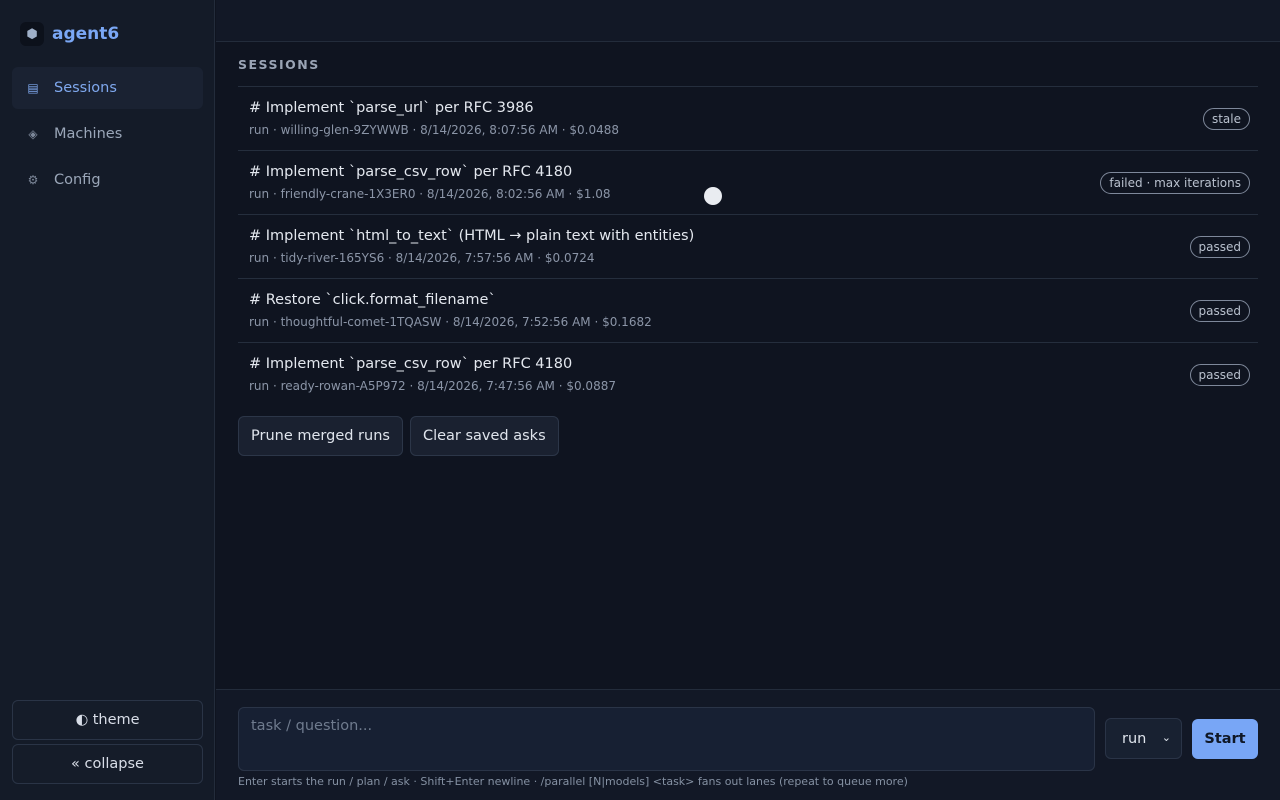  What do you see at coordinates (320, 436) in the screenshot?
I see `prune-merged-runs-button: Prune merged runs` at bounding box center [320, 436].